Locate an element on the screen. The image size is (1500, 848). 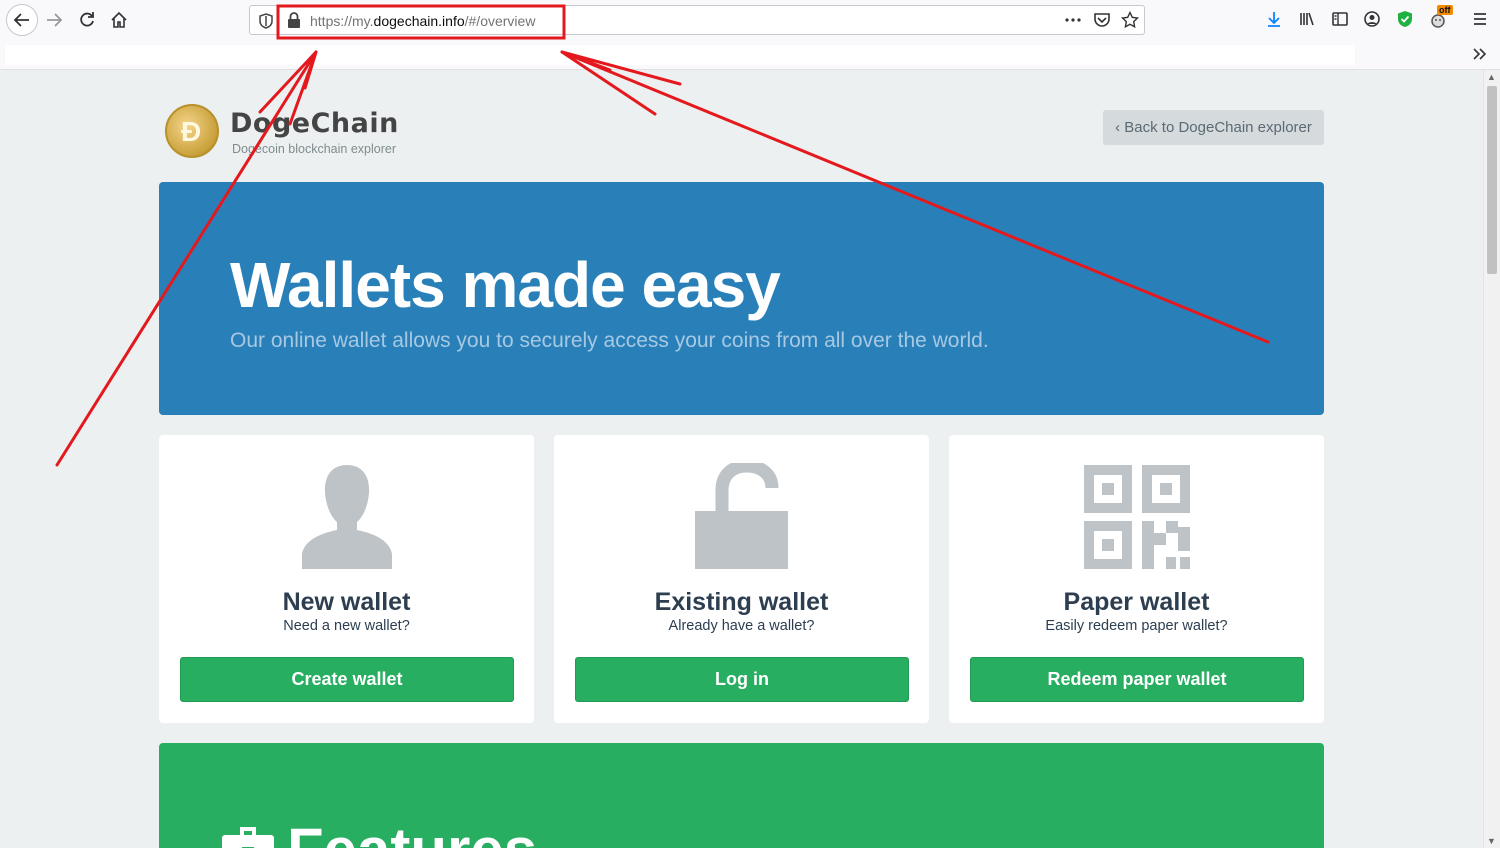
card-subtitle: Easily redeem paper wallet? is located at coordinates (1136, 626).